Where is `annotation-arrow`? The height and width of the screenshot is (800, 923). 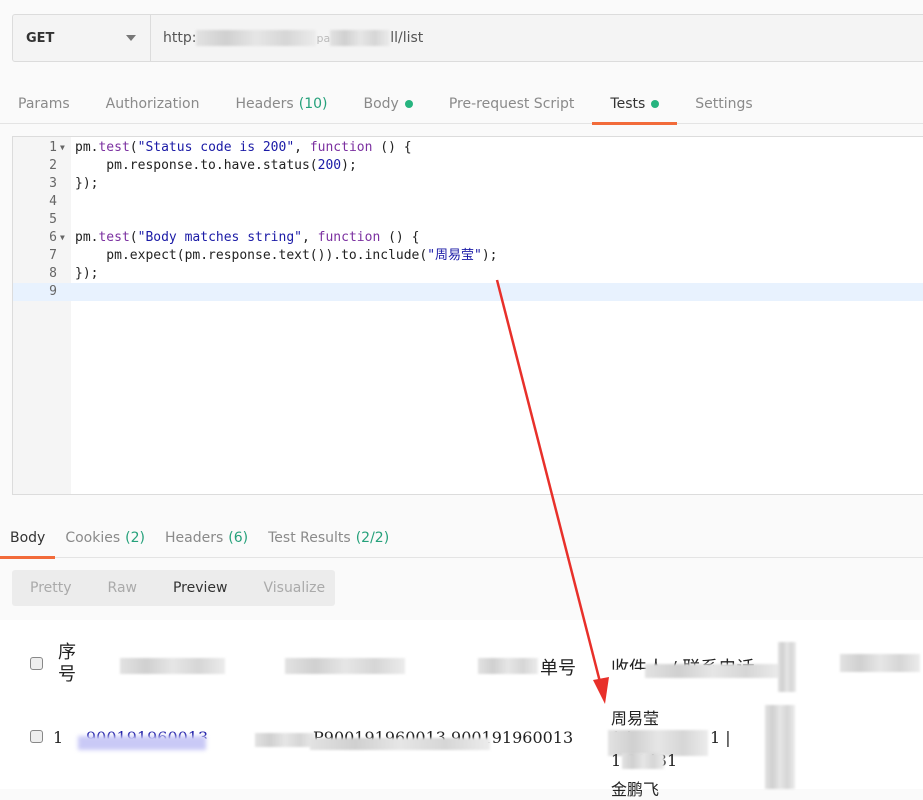 annotation-arrow is located at coordinates (552, 491).